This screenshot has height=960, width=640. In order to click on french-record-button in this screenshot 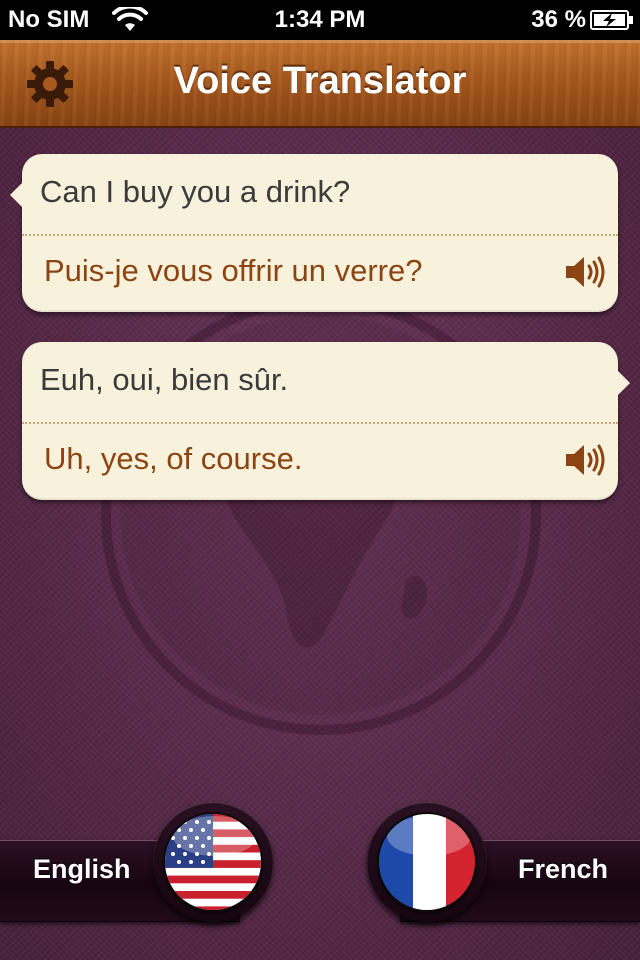, I will do `click(427, 862)`.